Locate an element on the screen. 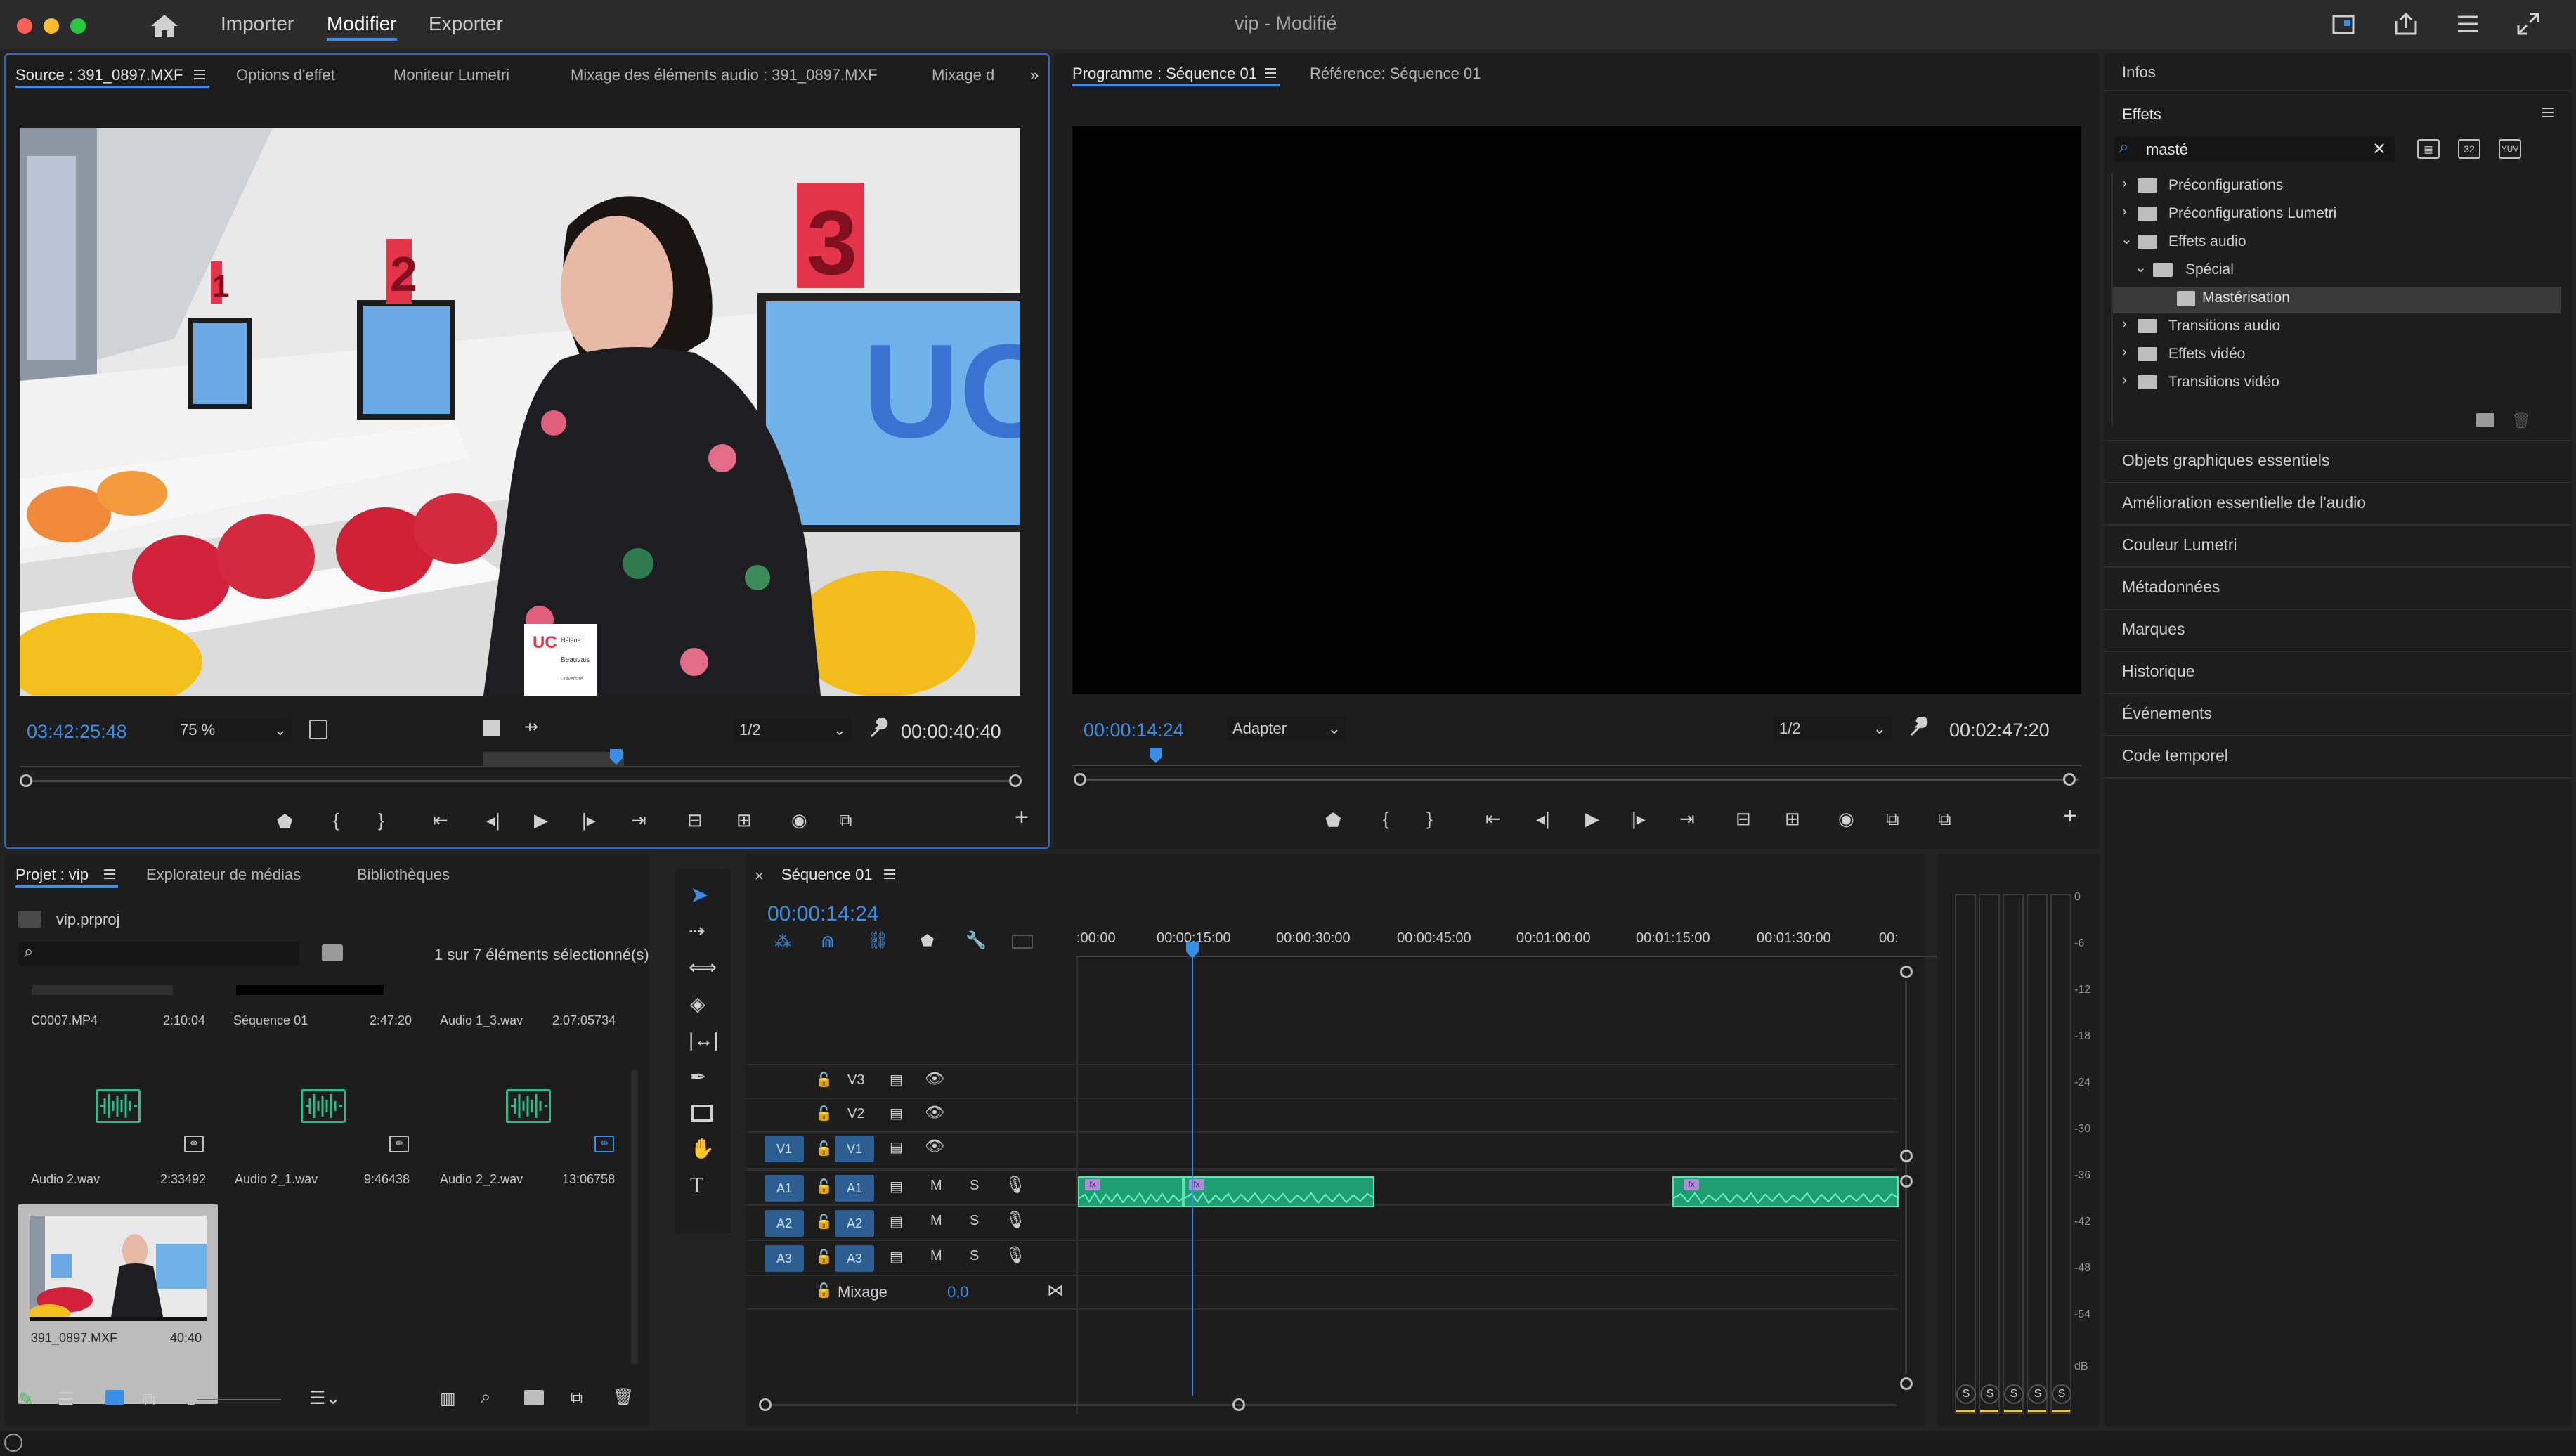 Image resolution: width=2576 pixels, height=1456 pixels. tab-source: Source : 391_0897.MXF is located at coordinates (99, 75).